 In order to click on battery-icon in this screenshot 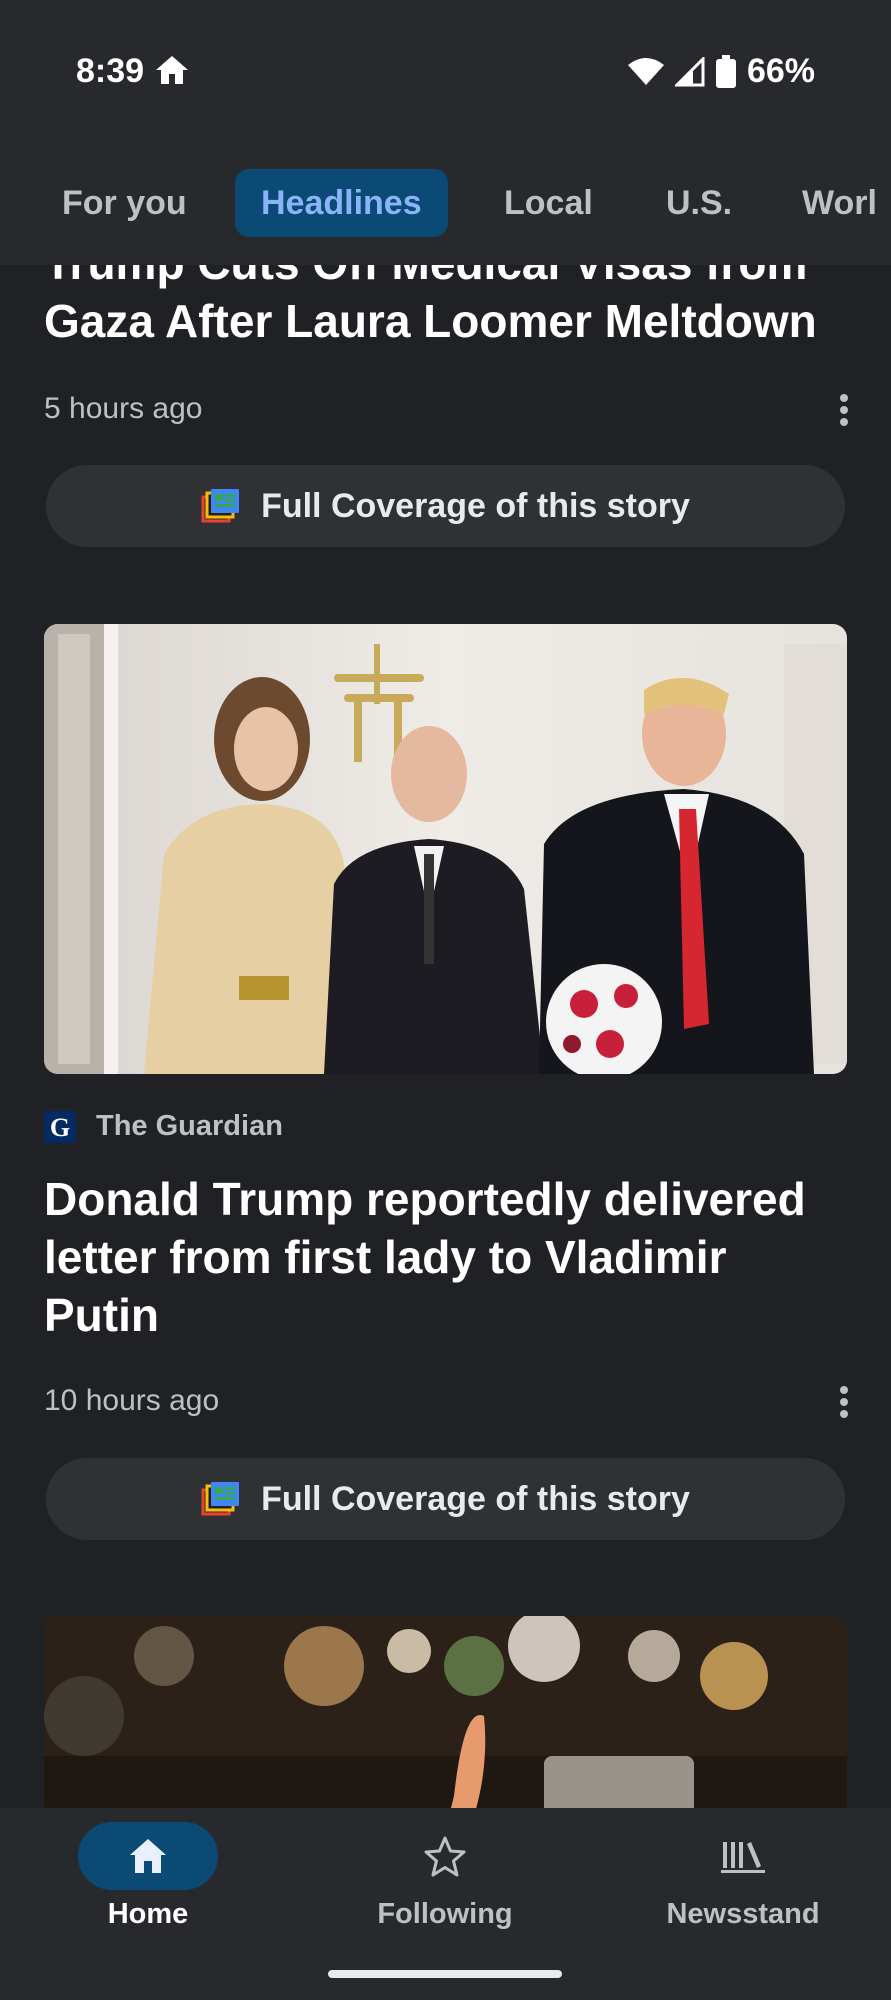, I will do `click(725, 71)`.